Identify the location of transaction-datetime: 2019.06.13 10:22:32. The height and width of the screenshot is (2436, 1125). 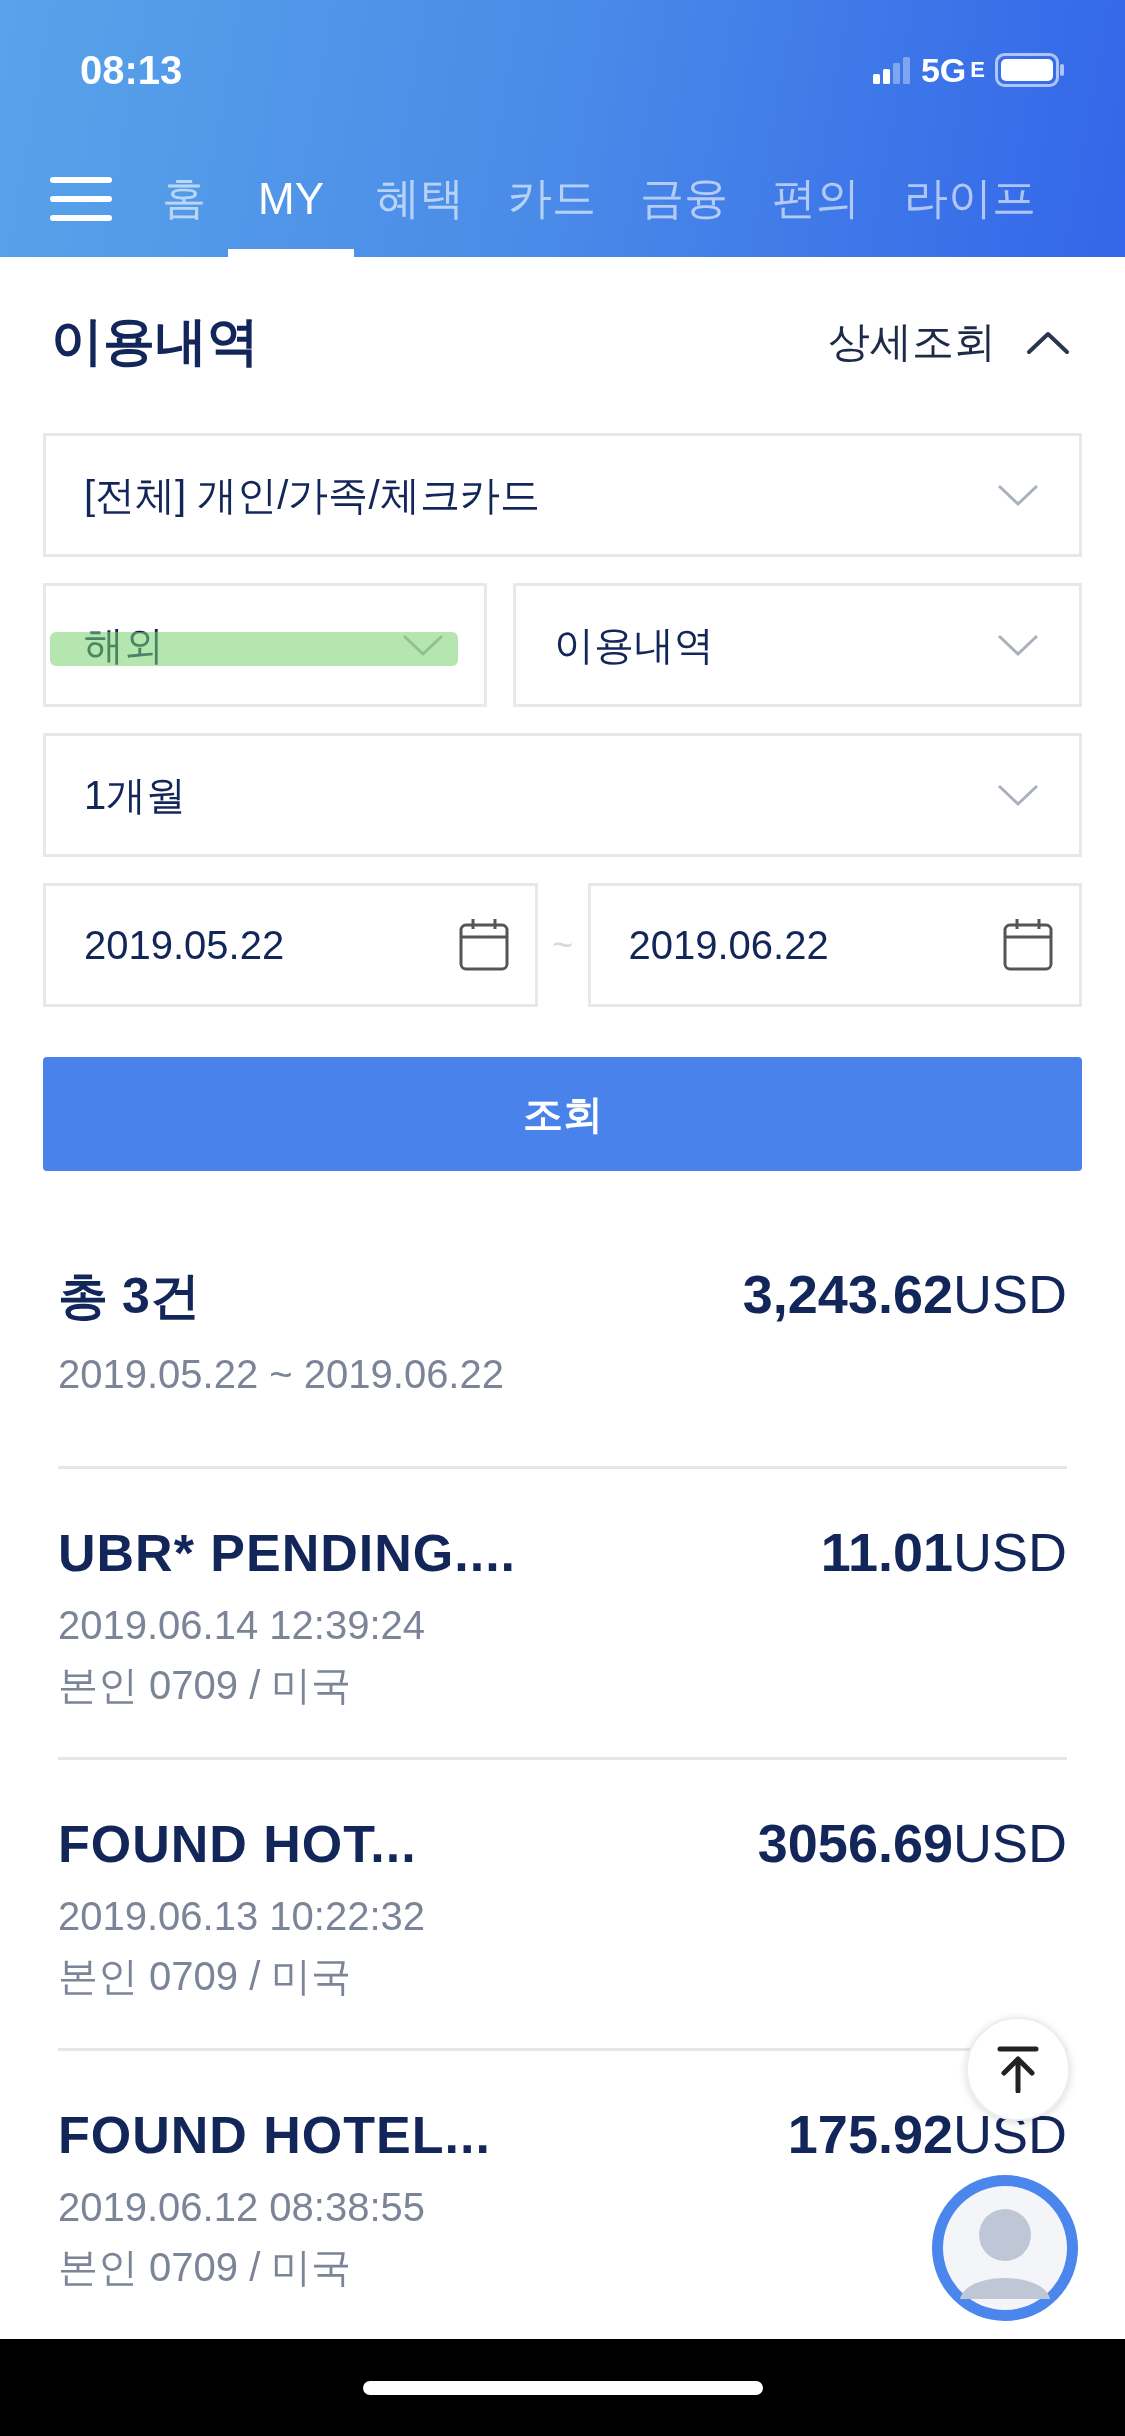
(241, 1917).